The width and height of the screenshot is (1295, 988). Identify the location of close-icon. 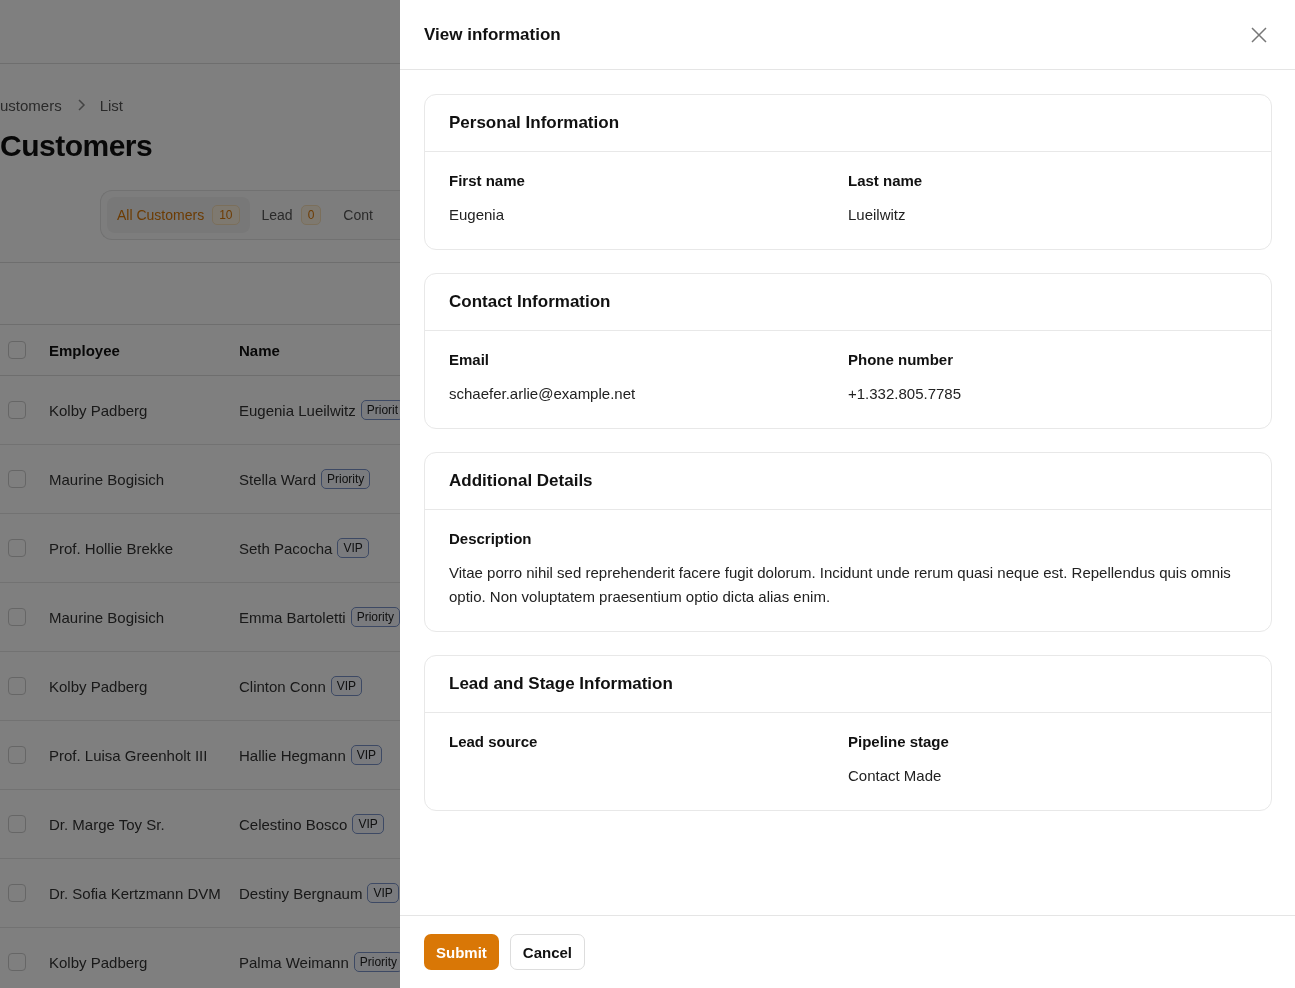
(1259, 34).